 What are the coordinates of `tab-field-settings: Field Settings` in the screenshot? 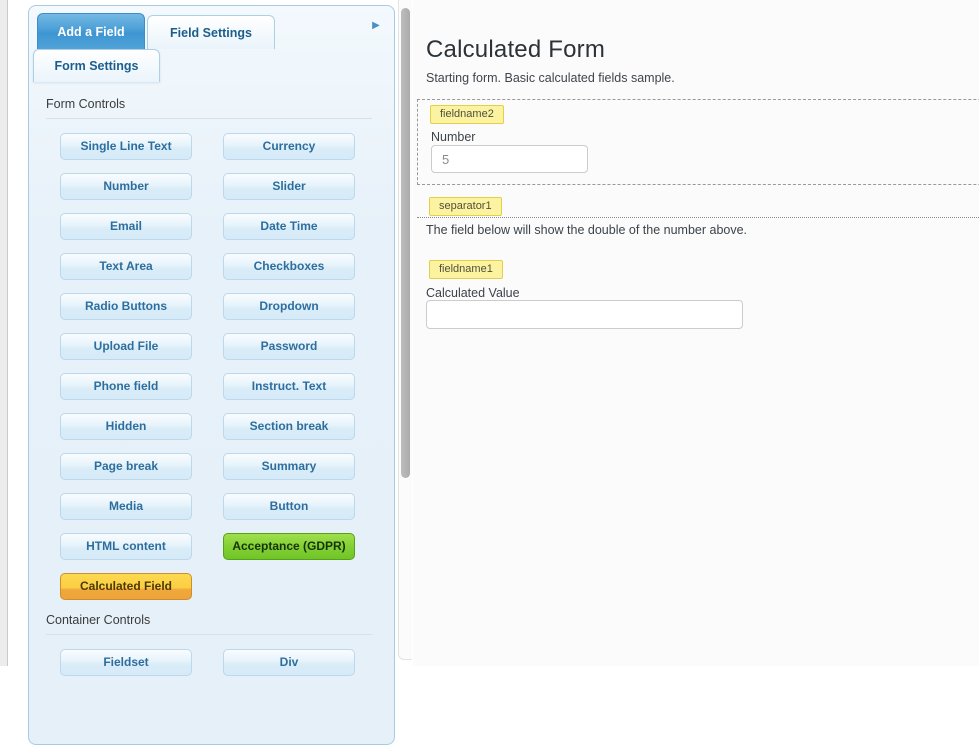 It's located at (211, 32).